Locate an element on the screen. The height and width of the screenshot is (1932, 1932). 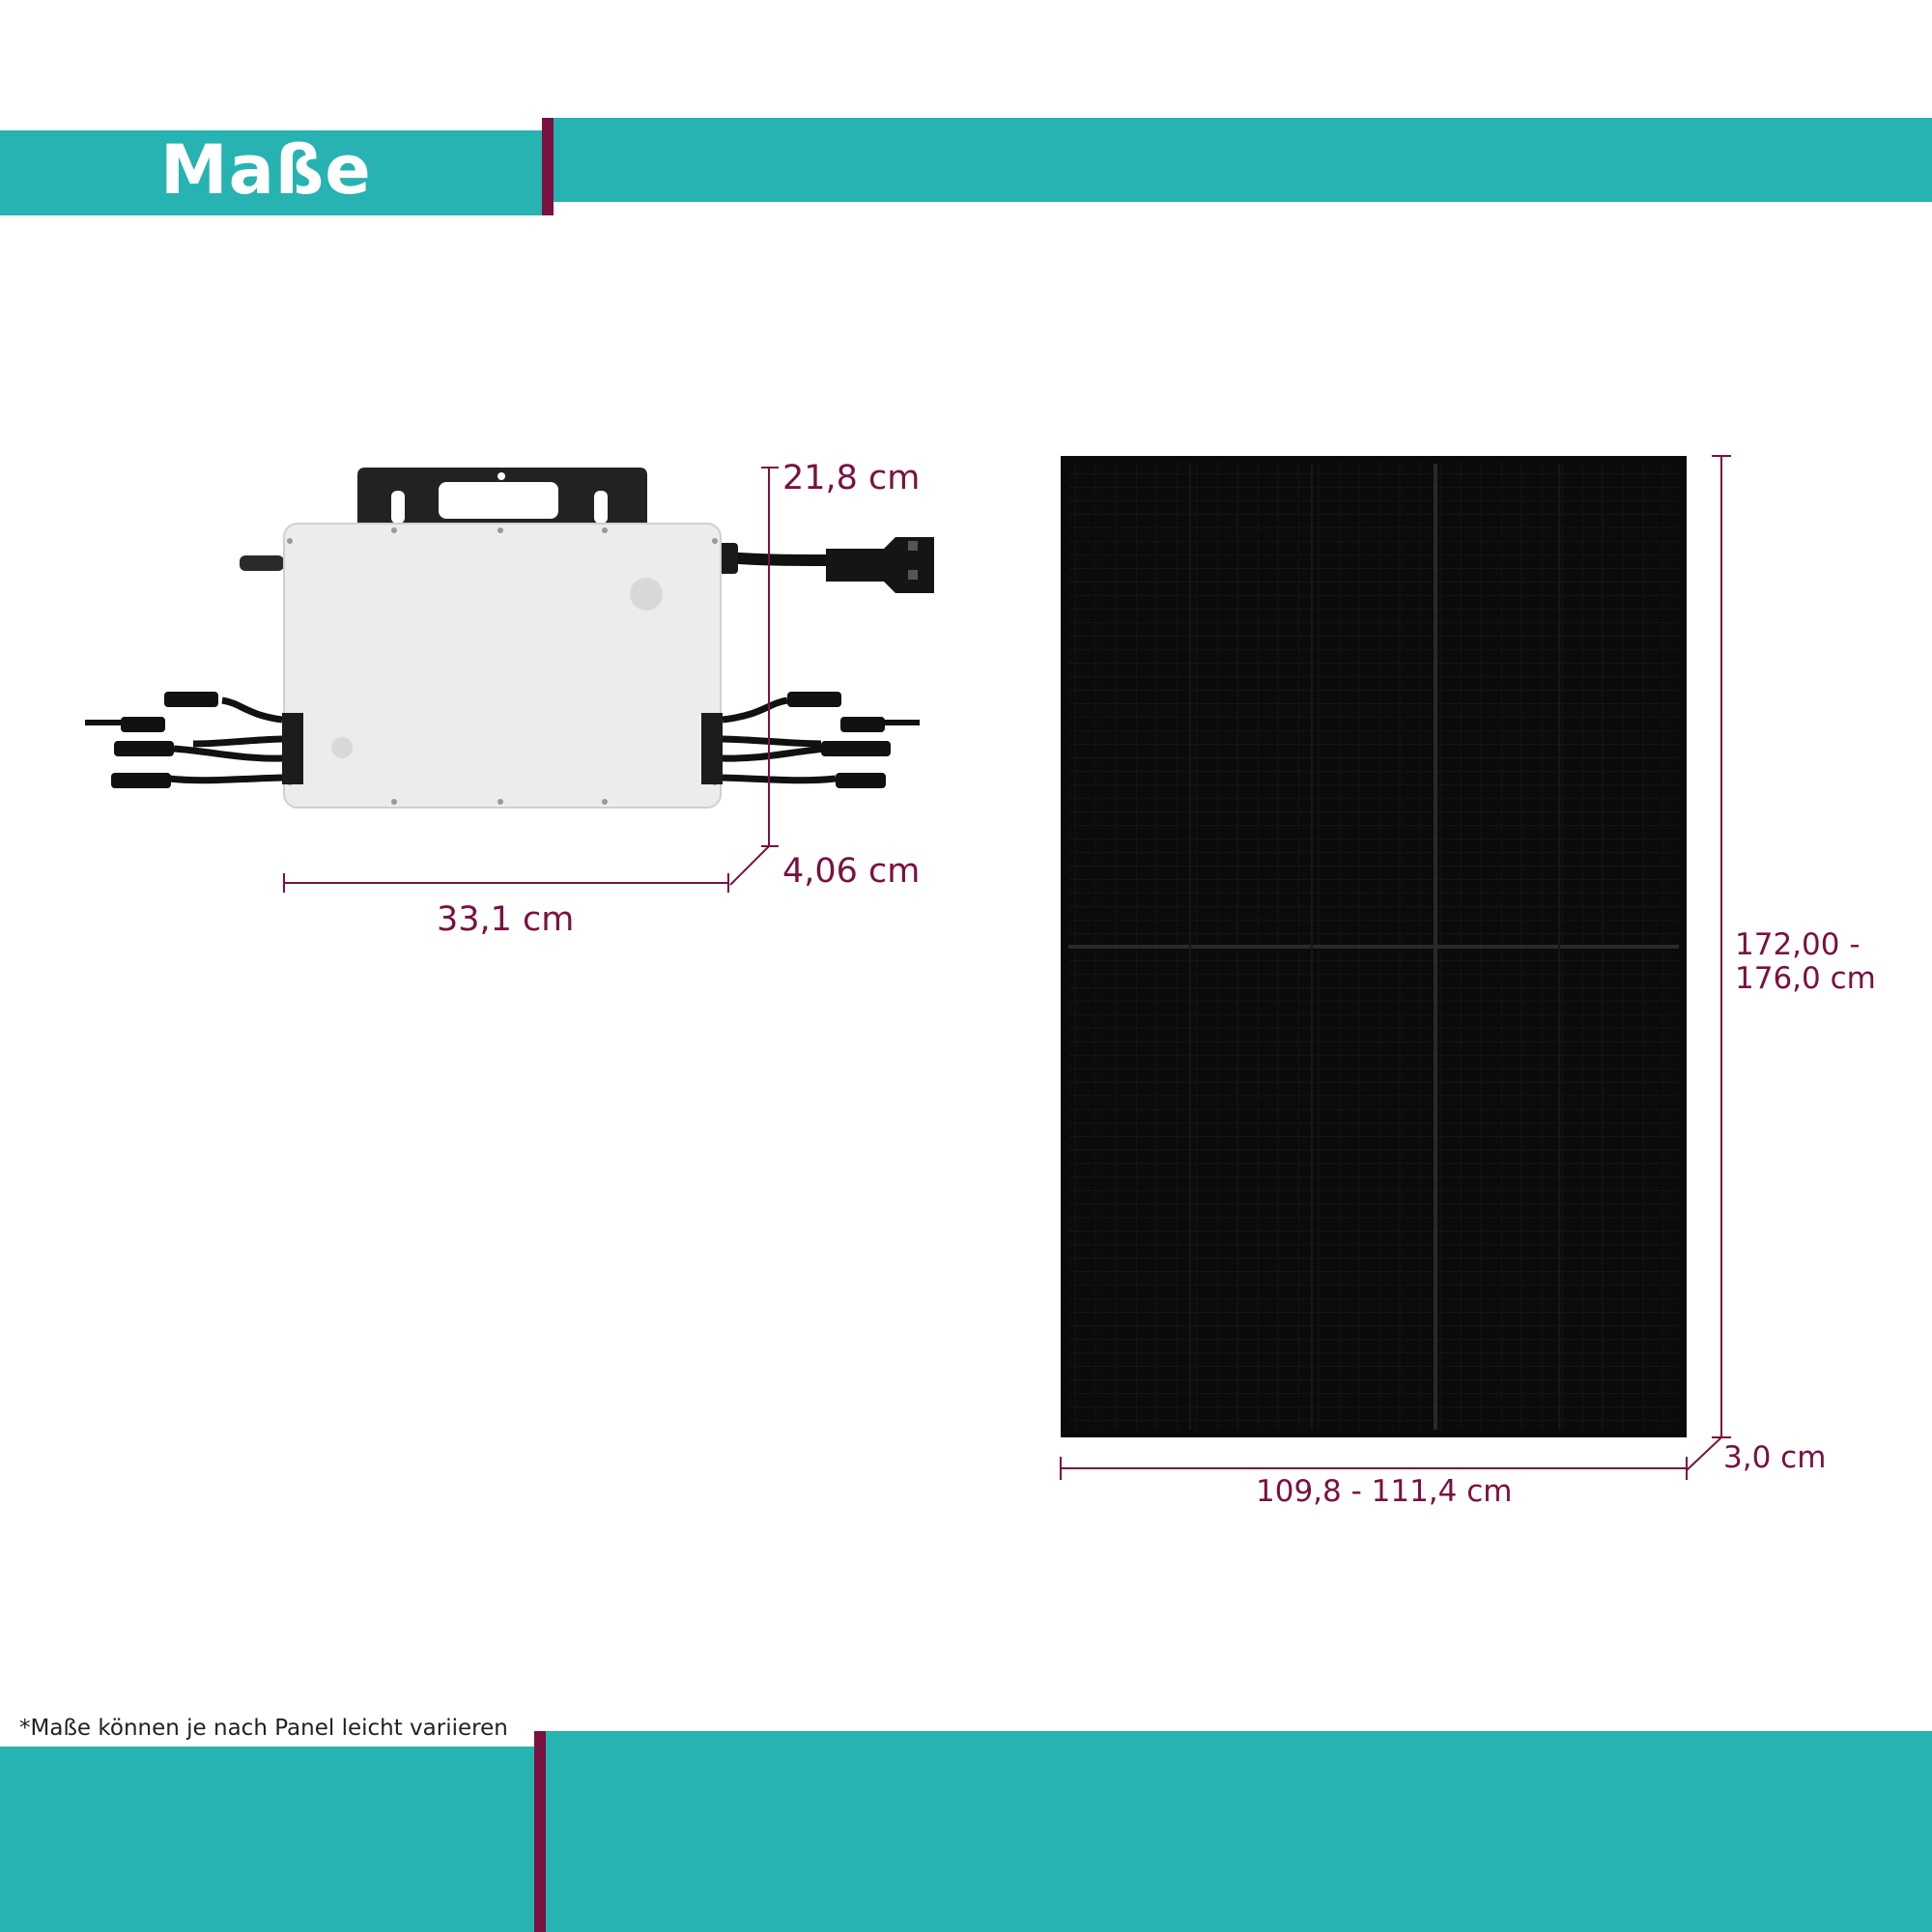
inverter-width-label: 33,1 cm is located at coordinates (506, 919).